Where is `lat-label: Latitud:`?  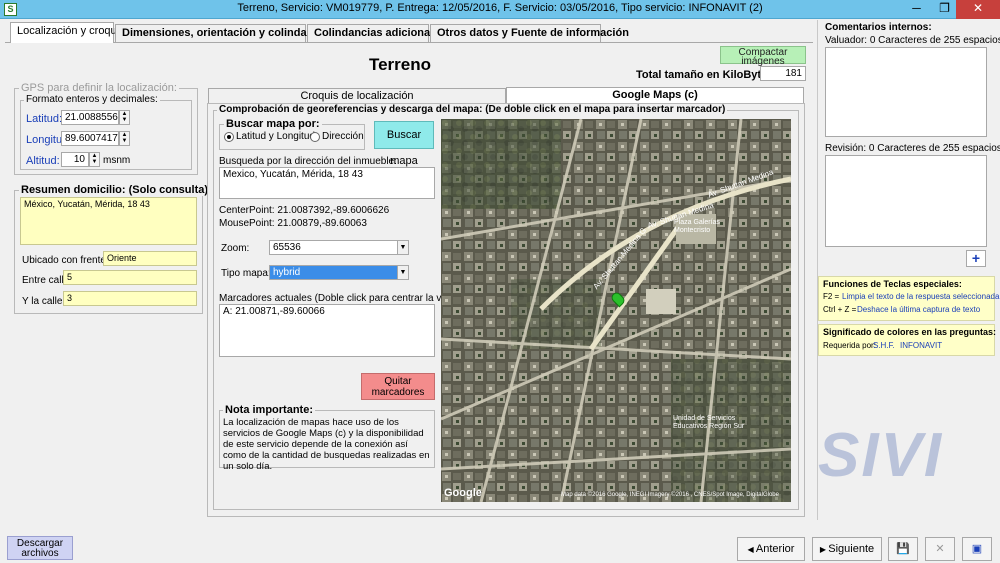
lat-label: Latitud: is located at coordinates (44, 119).